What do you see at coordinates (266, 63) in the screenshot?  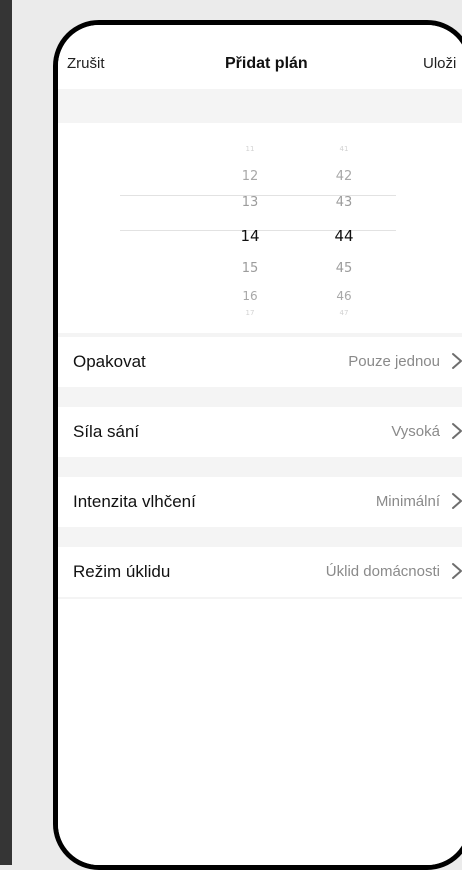 I see `page-title-text: Přidat plán` at bounding box center [266, 63].